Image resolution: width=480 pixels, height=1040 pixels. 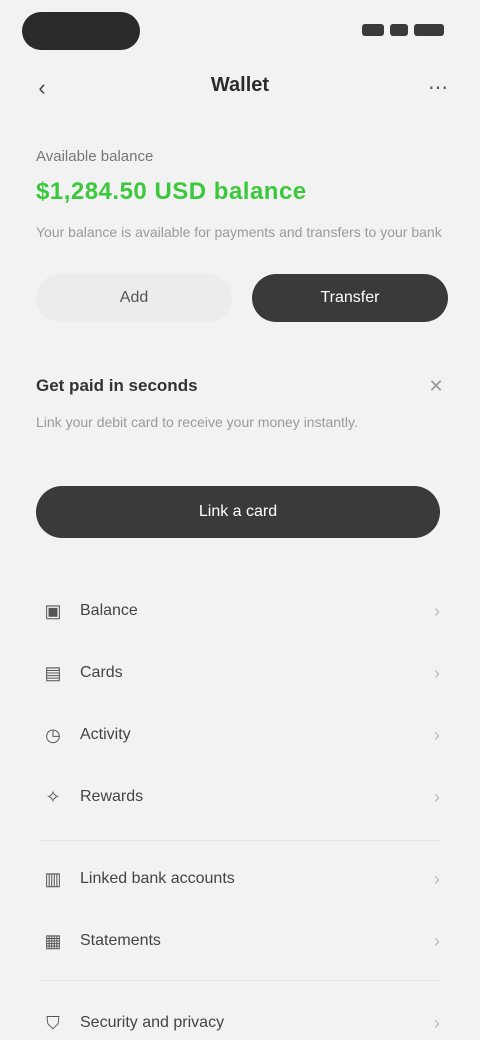 What do you see at coordinates (240, 611) in the screenshot?
I see `list-item: ▣ Balance ›` at bounding box center [240, 611].